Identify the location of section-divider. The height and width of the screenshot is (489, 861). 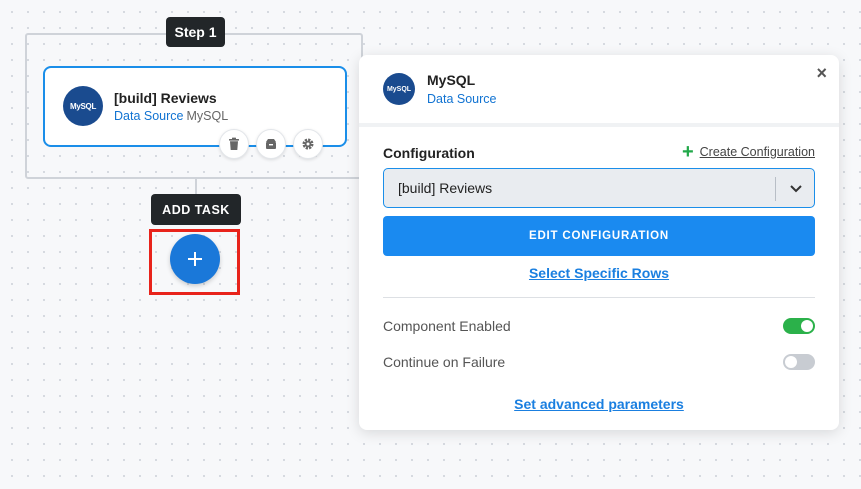
(599, 297).